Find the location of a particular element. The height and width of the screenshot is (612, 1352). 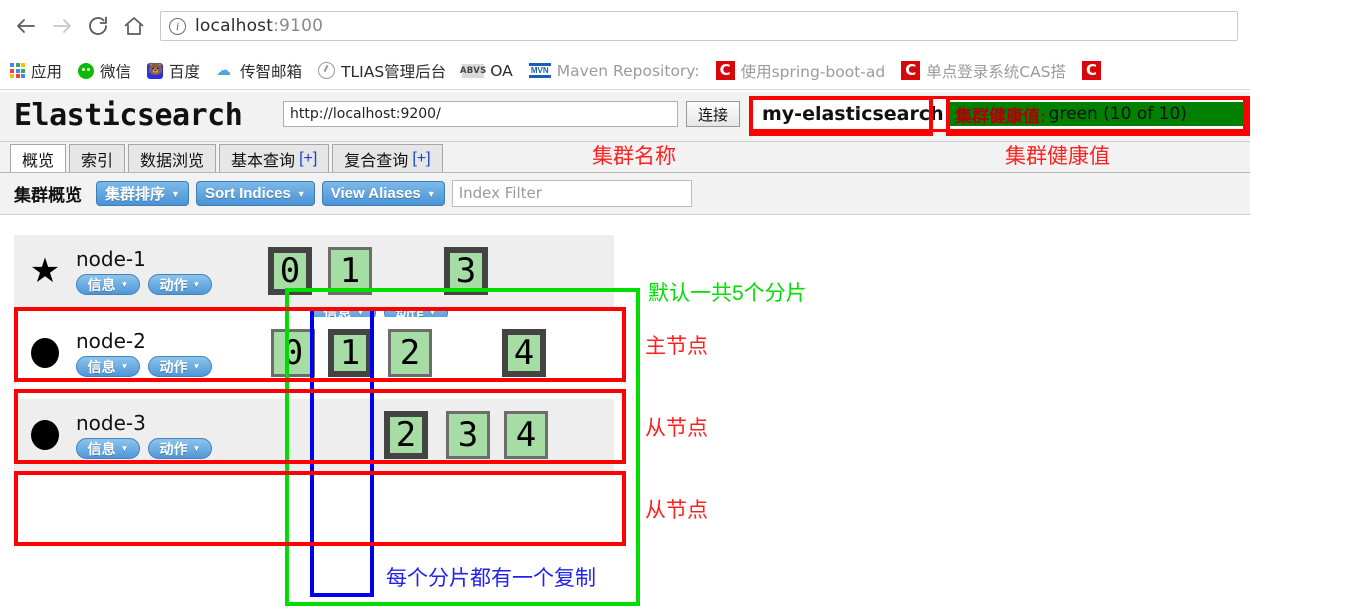

tab-indices: 索引 is located at coordinates (97, 158).